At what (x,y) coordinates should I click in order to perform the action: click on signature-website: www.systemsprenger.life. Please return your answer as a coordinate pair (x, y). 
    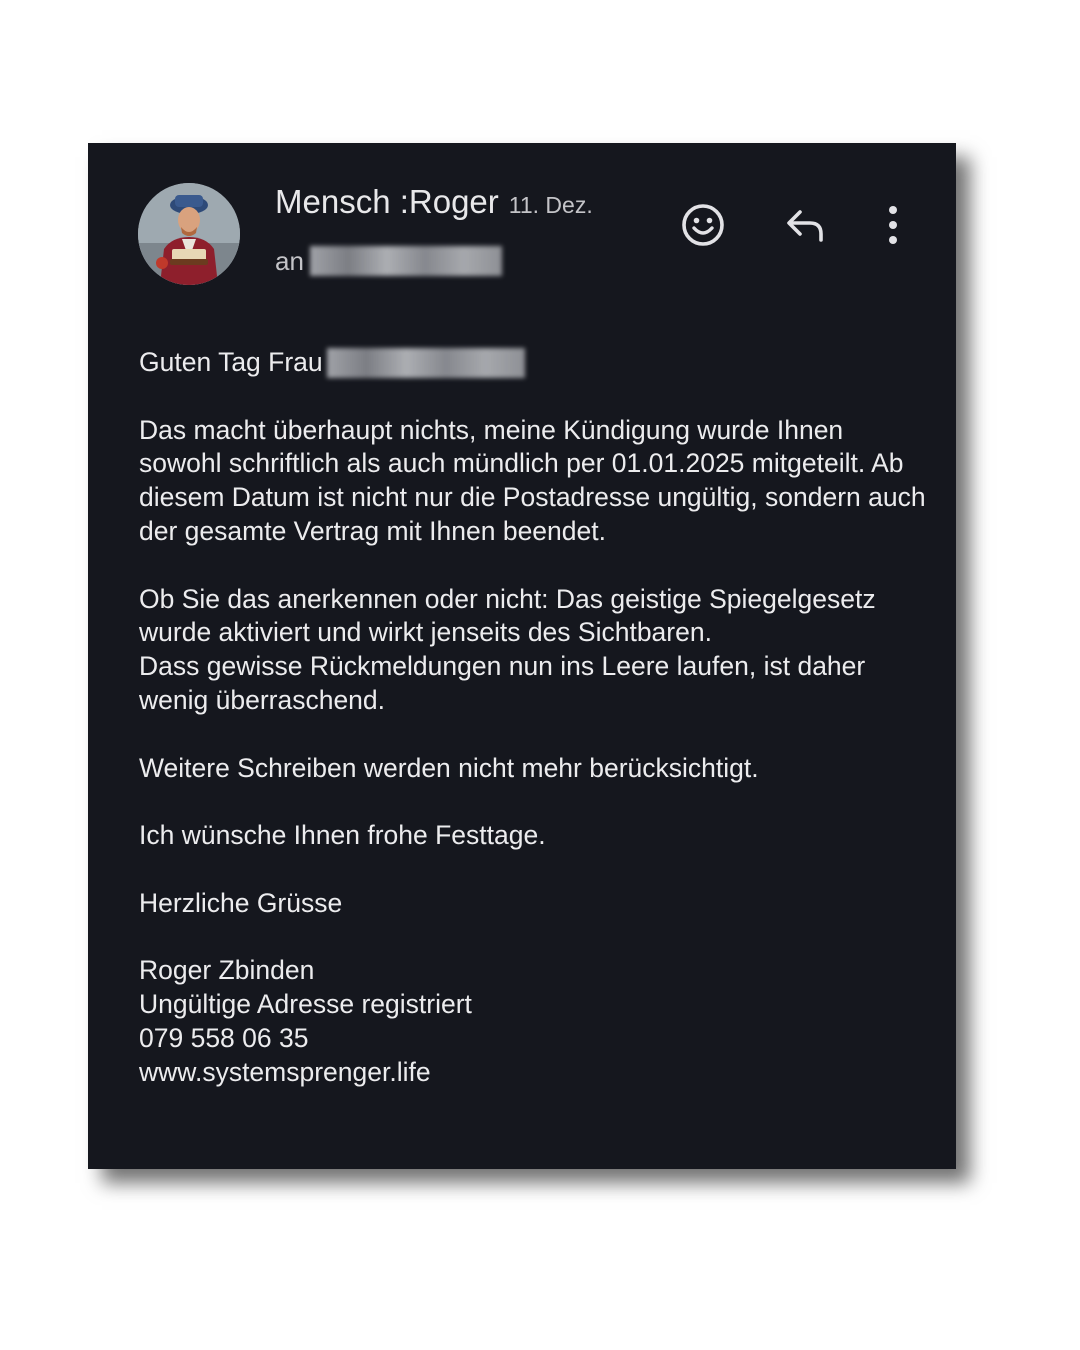
    Looking at the image, I should click on (534, 1073).